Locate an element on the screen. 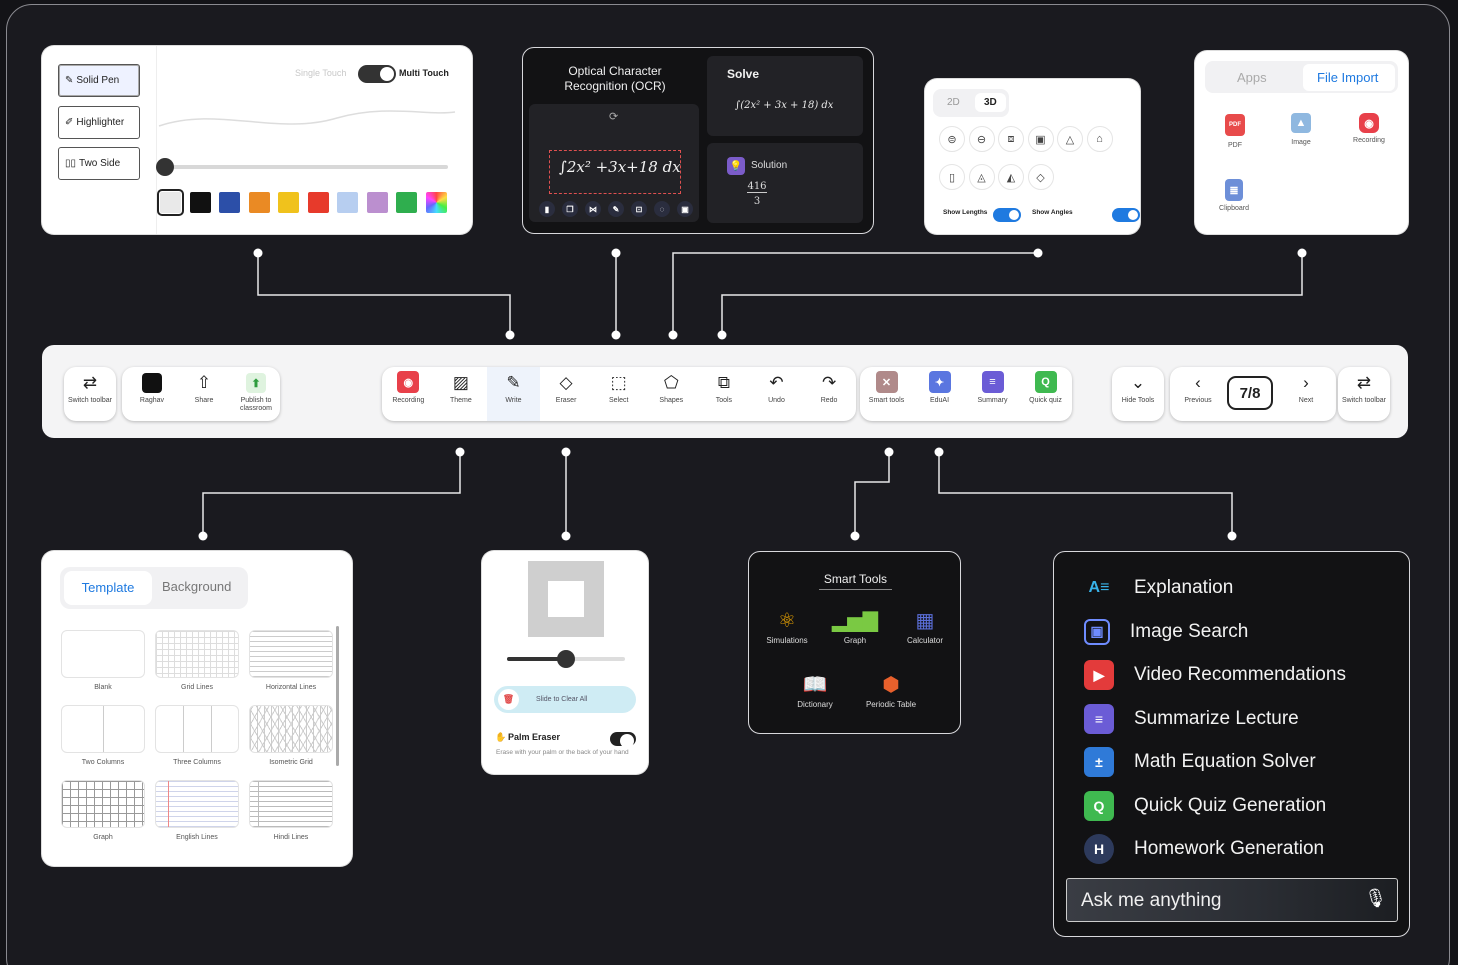 The width and height of the screenshot is (1458, 965). ai-feature-item: H Homework Generation is located at coordinates (1204, 849).